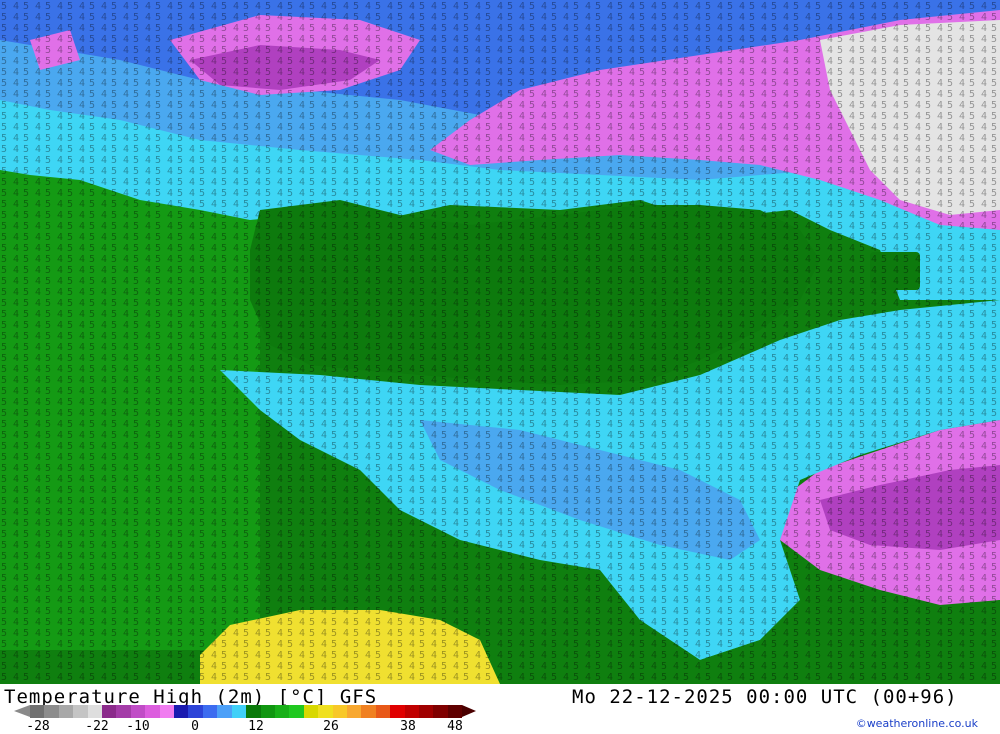 Image resolution: width=1000 pixels, height=734 pixels. Describe the element at coordinates (455, 726) in the screenshot. I see `legend-tick: 48` at that location.